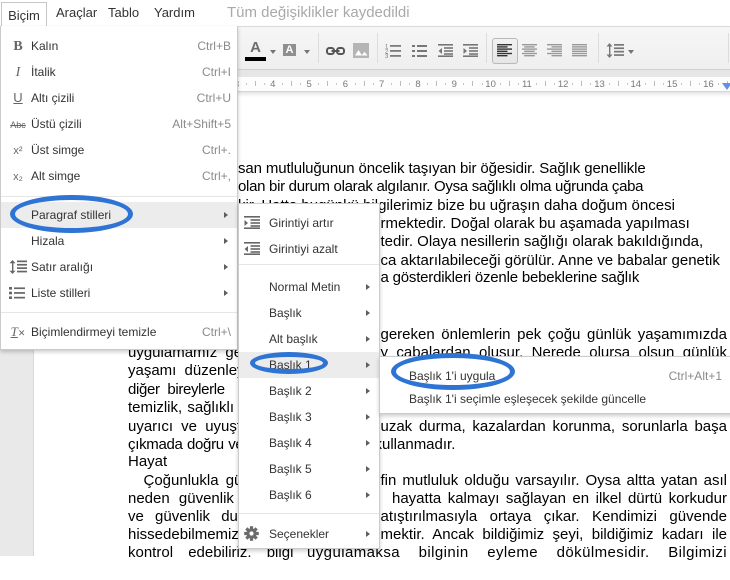 The height and width of the screenshot is (580, 730). What do you see at coordinates (387, 56) in the screenshot?
I see `svg-text: 3` at bounding box center [387, 56].